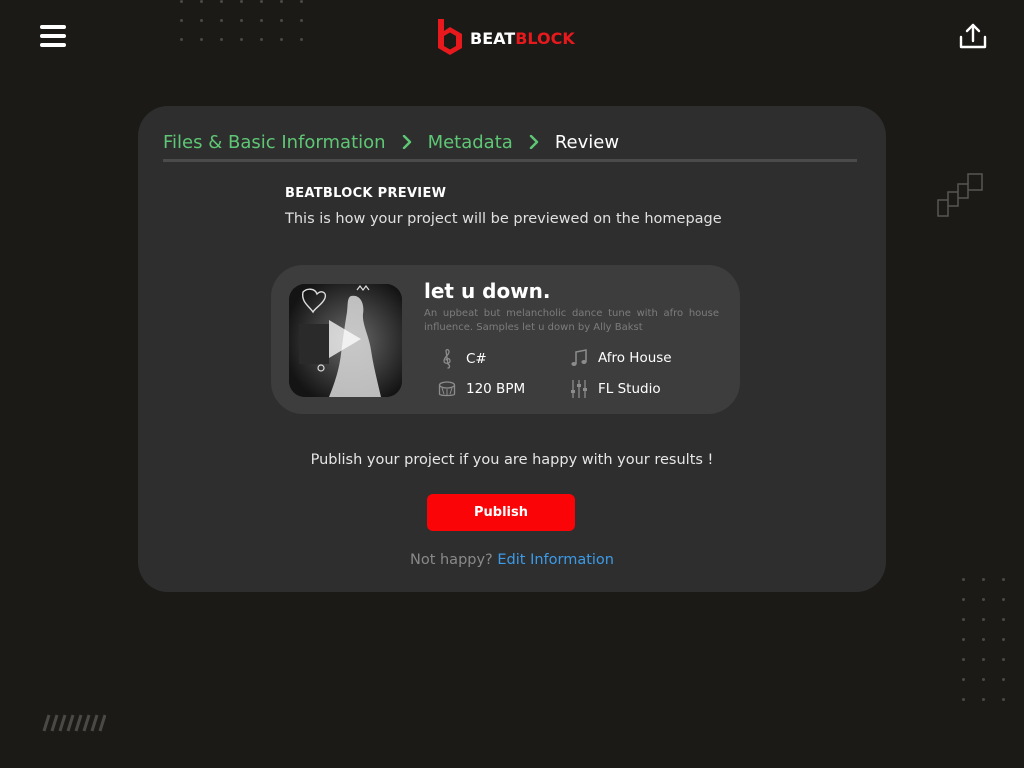 This screenshot has width=1024, height=768. What do you see at coordinates (451, 560) in the screenshot?
I see `edit-prompt-text: Not happy?` at bounding box center [451, 560].